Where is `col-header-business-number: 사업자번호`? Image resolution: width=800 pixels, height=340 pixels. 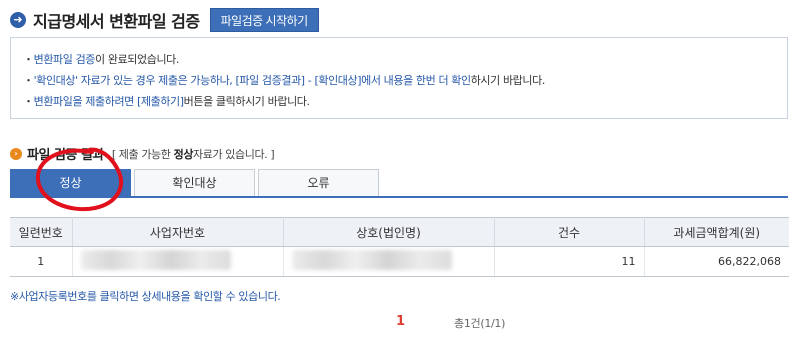
col-header-business-number: 사업자번호 is located at coordinates (178, 232).